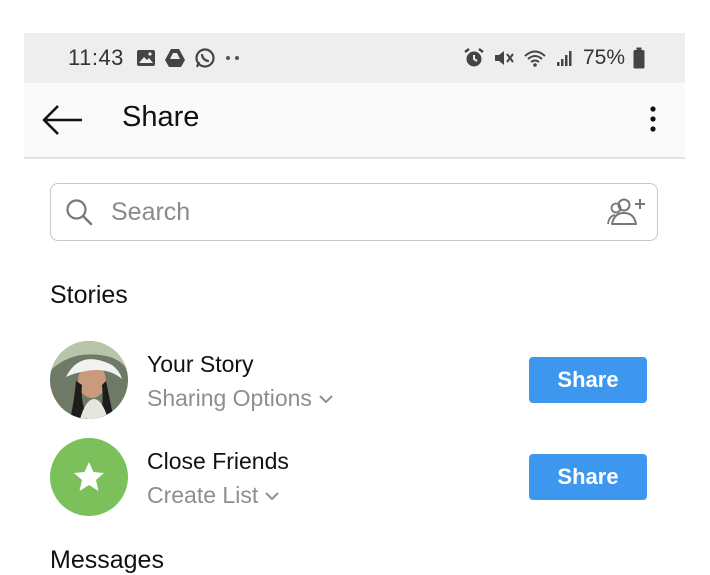 The height and width of the screenshot is (575, 710). Describe the element at coordinates (232, 58) in the screenshot. I see `more-dots-icon` at that location.